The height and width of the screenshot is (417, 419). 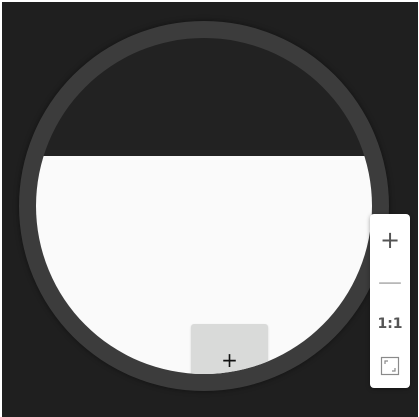 I want to click on zoom-out-icon: —, so click(x=390, y=282).